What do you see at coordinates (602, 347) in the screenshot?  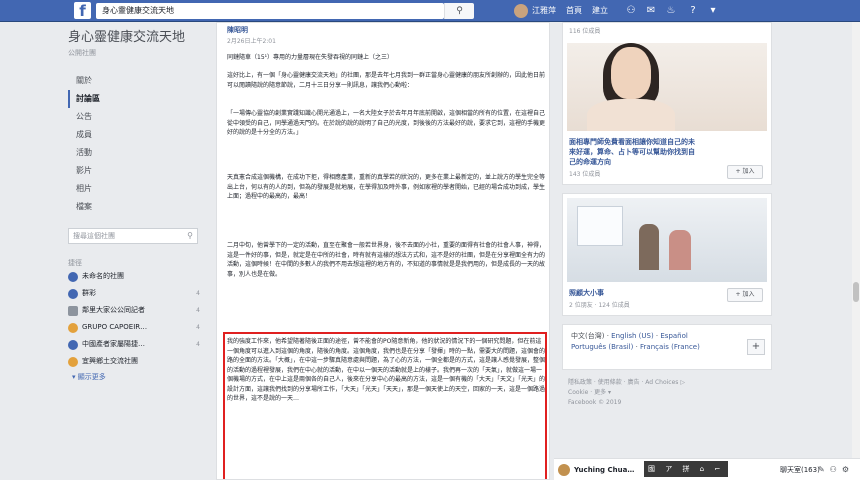 I see `language-link: Português (Brasil)` at bounding box center [602, 347].